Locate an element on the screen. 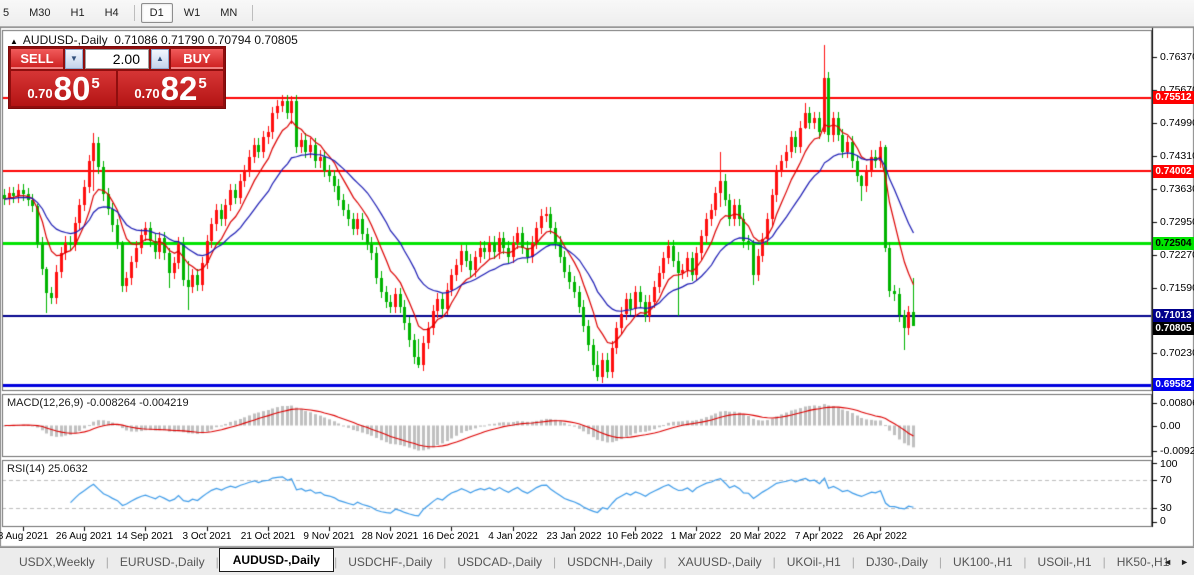  buy-price-pip: 5 is located at coordinates (202, 83).